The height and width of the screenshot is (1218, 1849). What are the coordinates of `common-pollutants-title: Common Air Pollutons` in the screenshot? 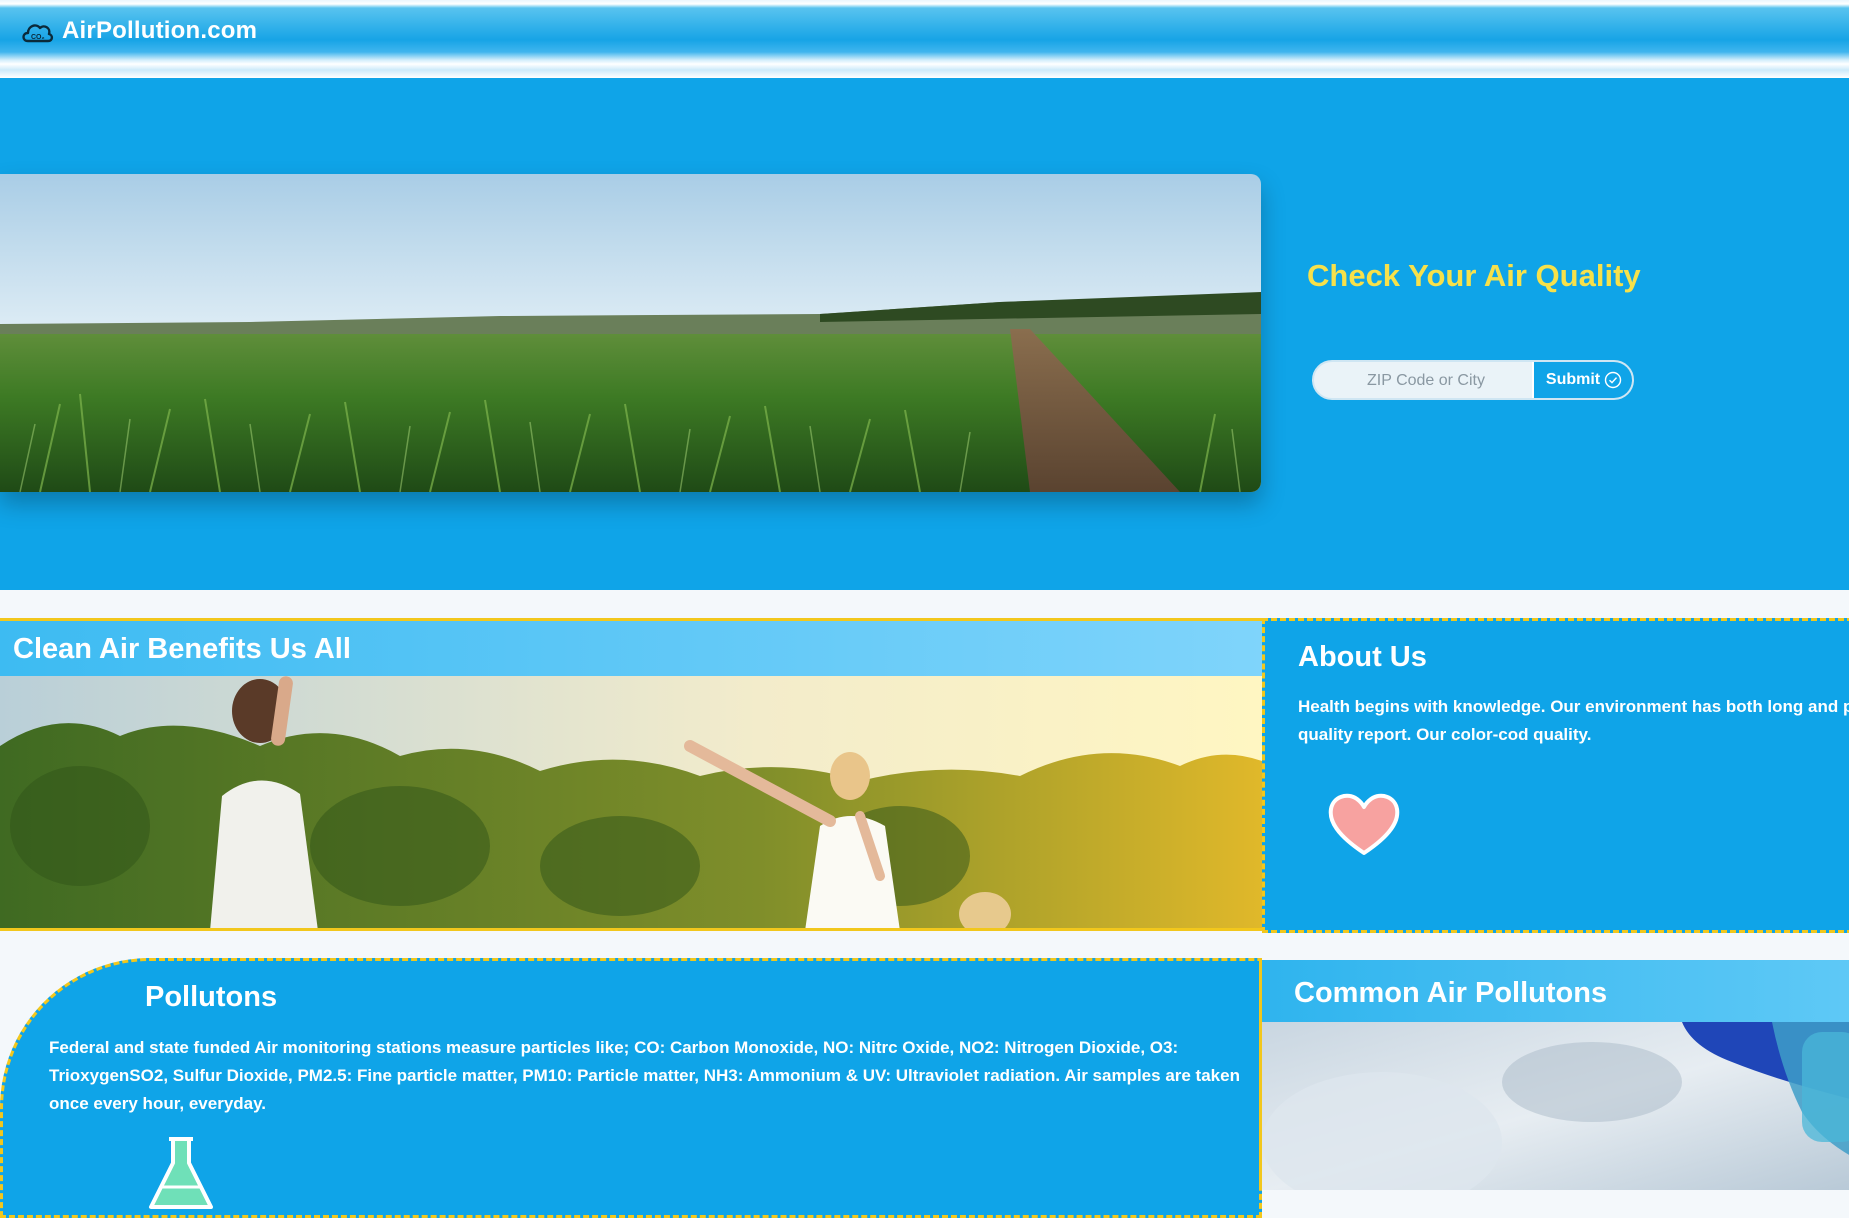 It's located at (1451, 993).